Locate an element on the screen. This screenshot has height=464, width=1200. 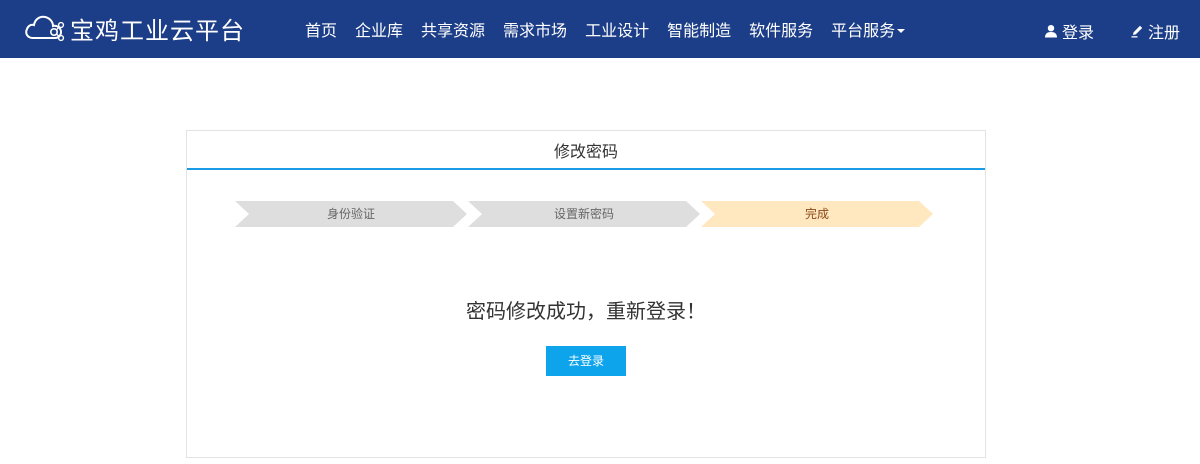
cloud-network-icon is located at coordinates (45, 28).